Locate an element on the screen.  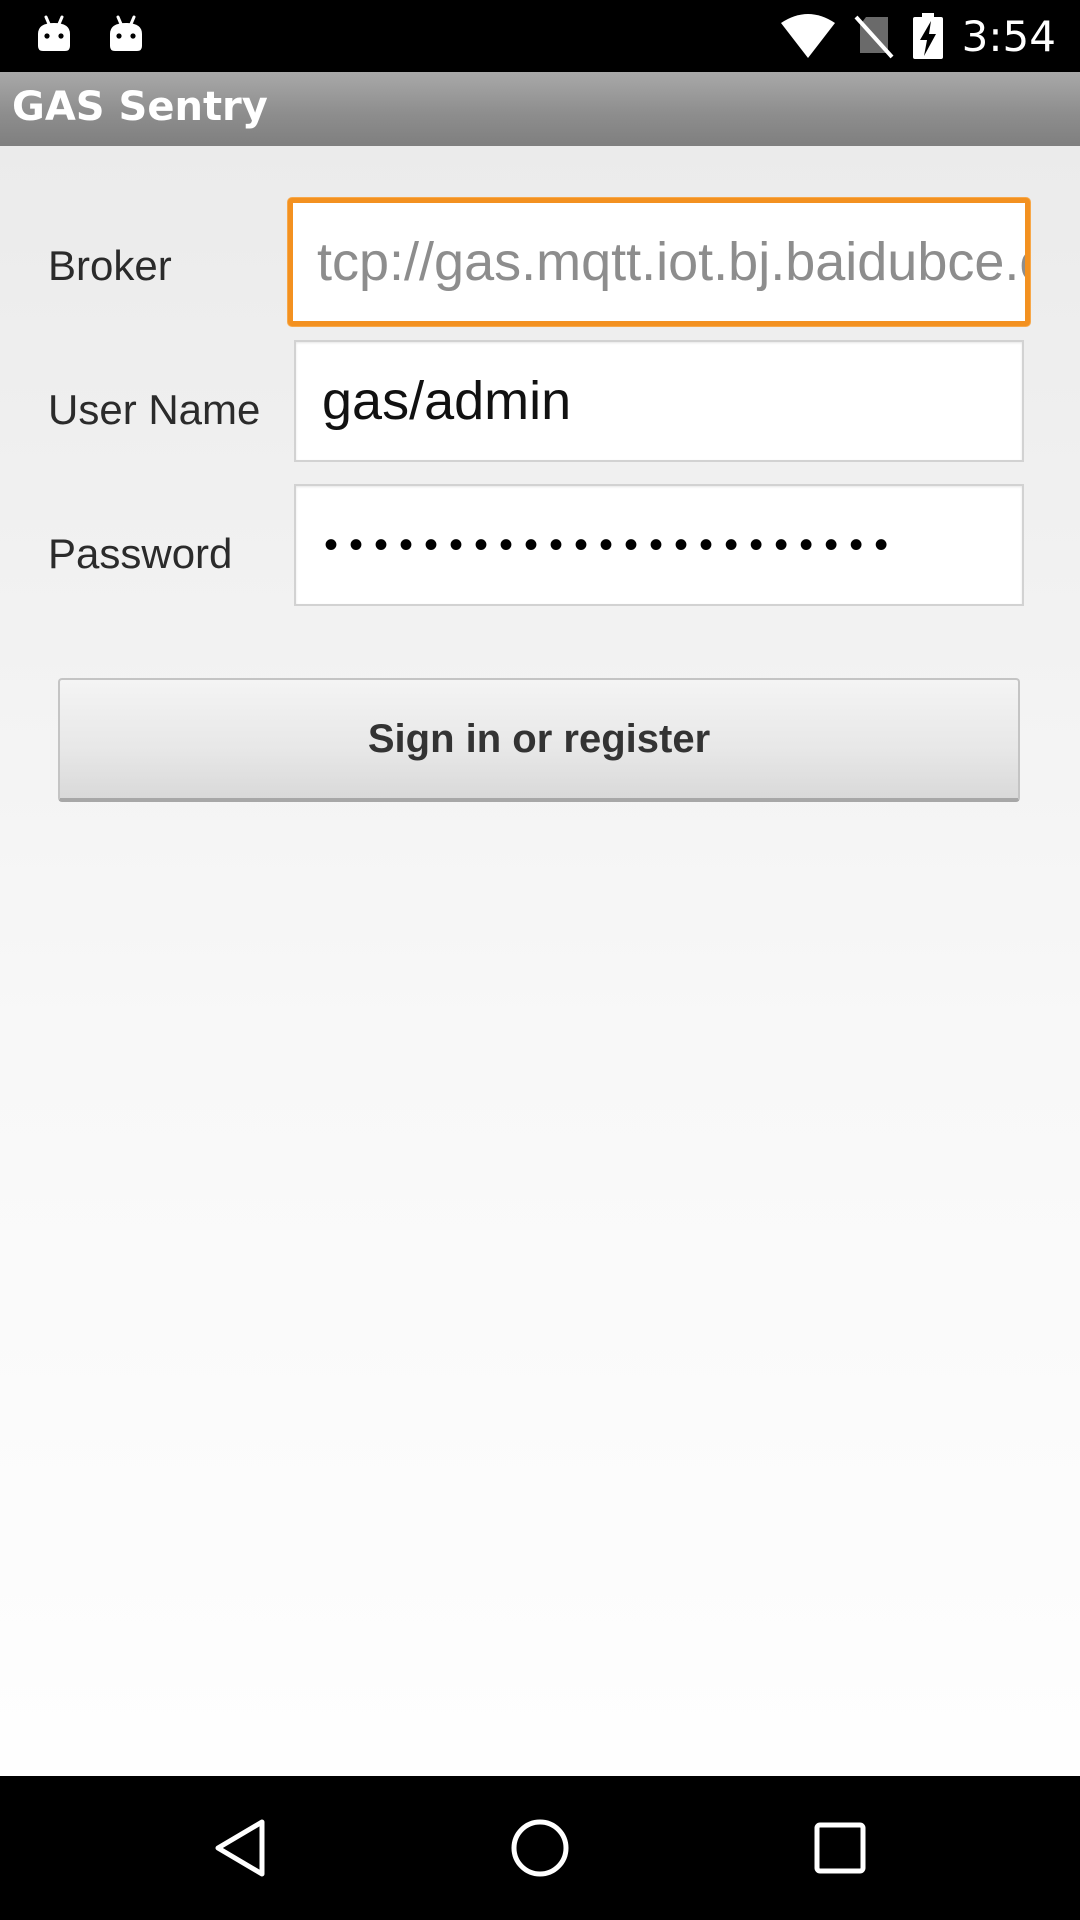
navigation-bar is located at coordinates (540, 1848).